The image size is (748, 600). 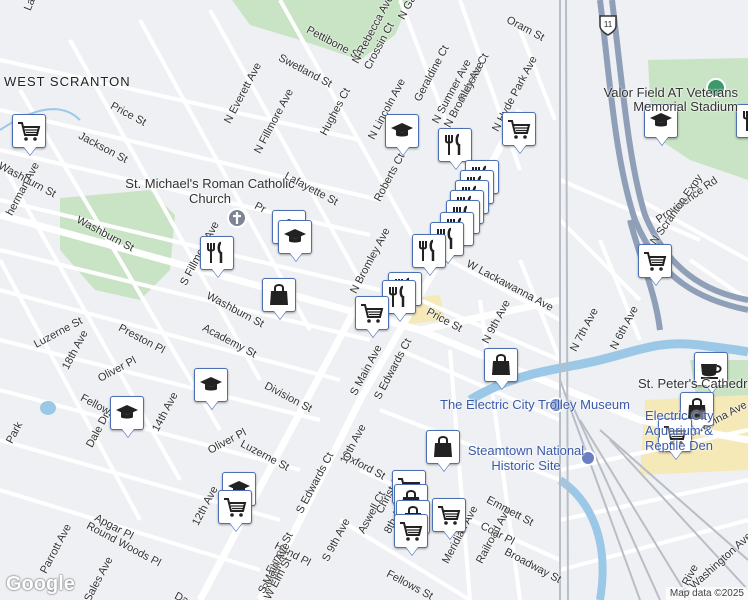 I want to click on map-attribution: Map data ©2025, so click(x=706, y=593).